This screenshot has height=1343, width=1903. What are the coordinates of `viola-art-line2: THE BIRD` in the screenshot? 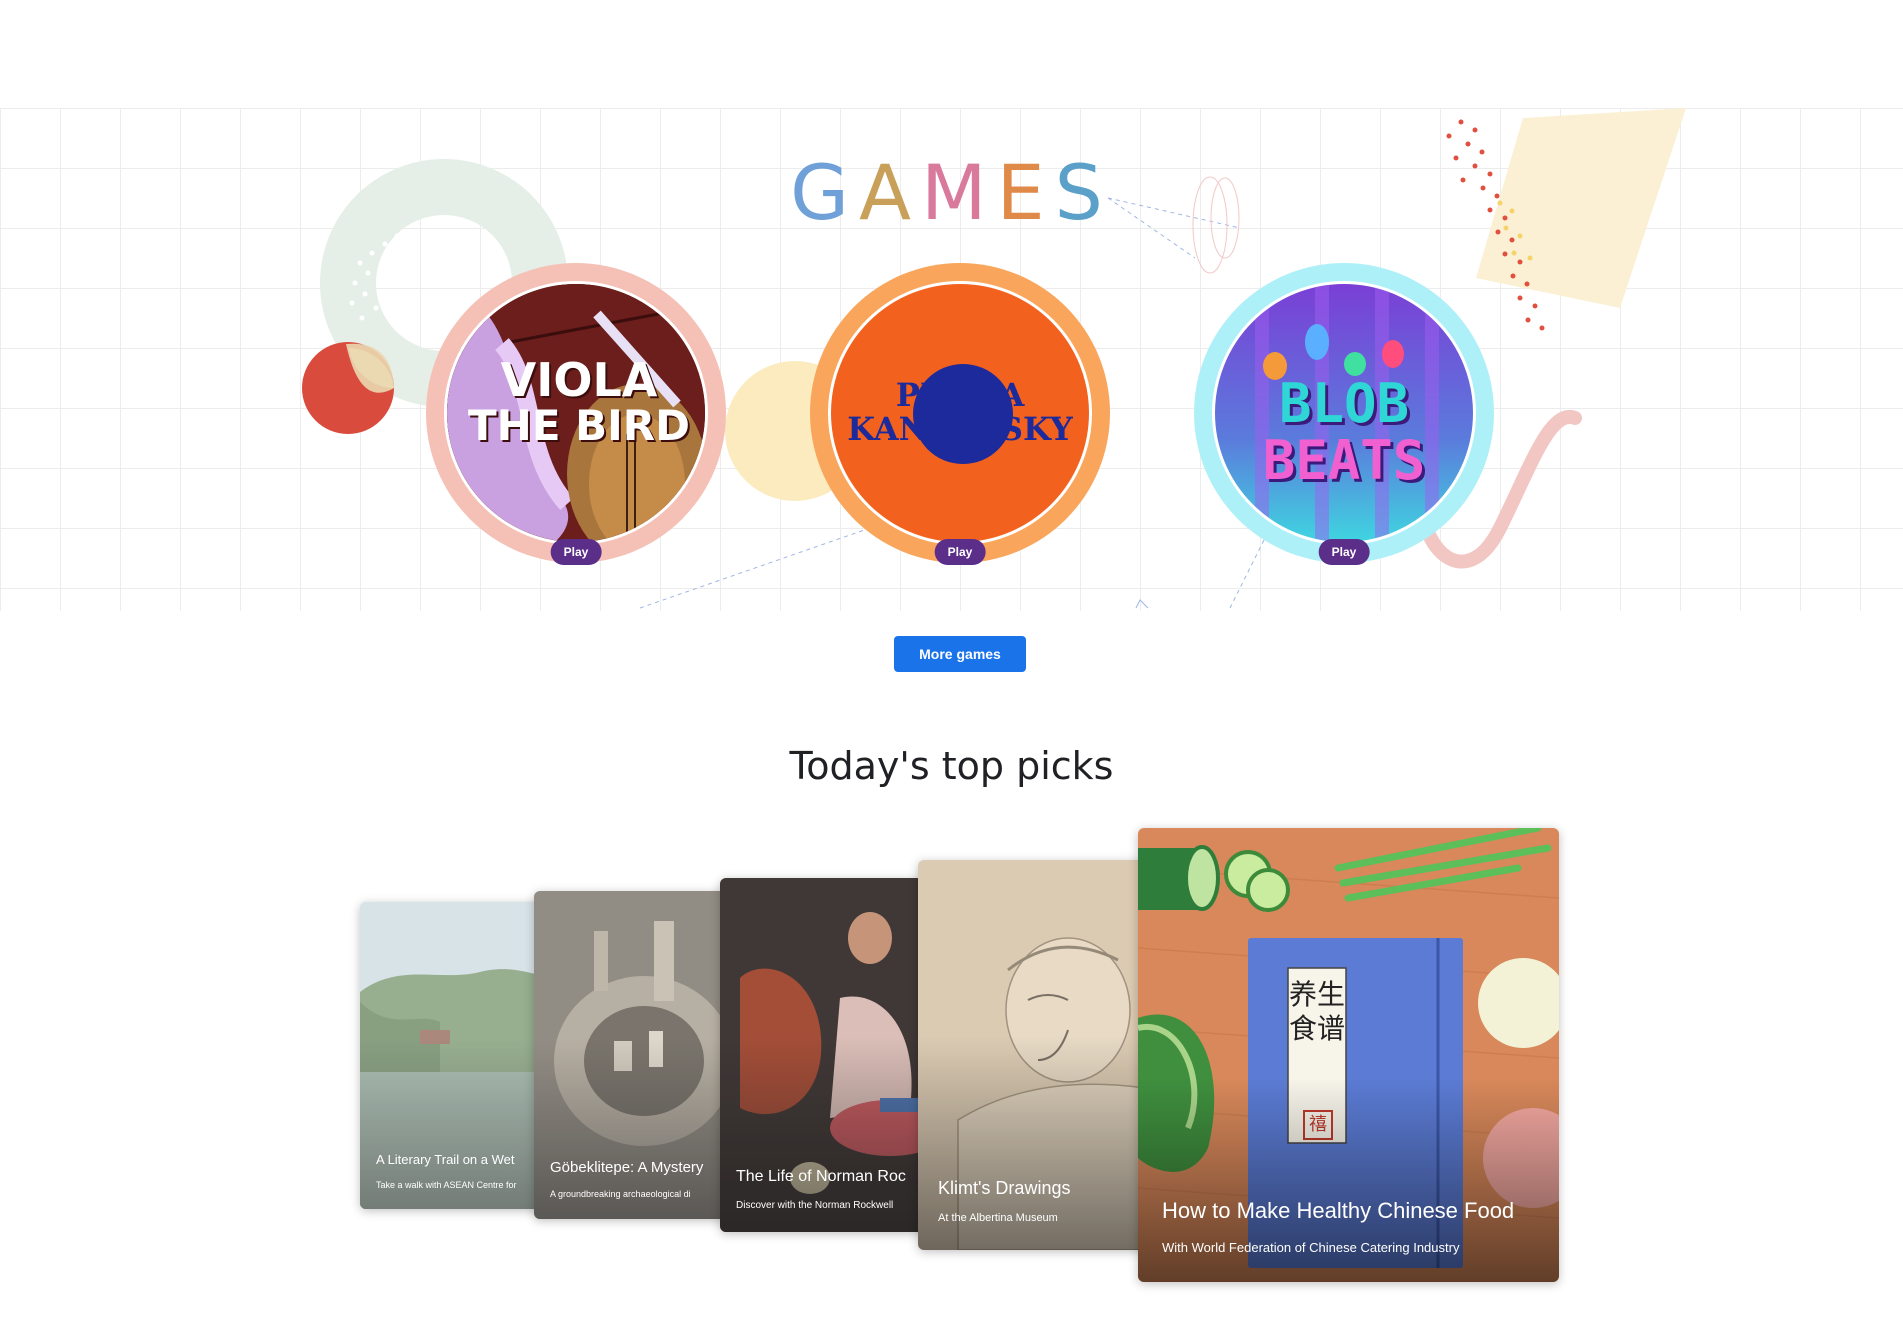 It's located at (579, 426).